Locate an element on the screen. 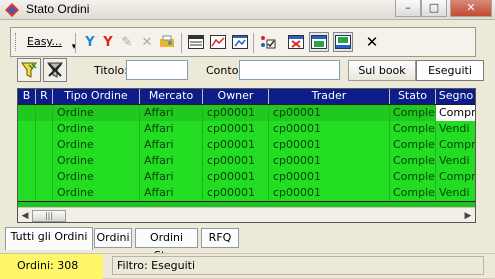 This screenshot has height=279, width=495. delete-icon: ✕ is located at coordinates (147, 42).